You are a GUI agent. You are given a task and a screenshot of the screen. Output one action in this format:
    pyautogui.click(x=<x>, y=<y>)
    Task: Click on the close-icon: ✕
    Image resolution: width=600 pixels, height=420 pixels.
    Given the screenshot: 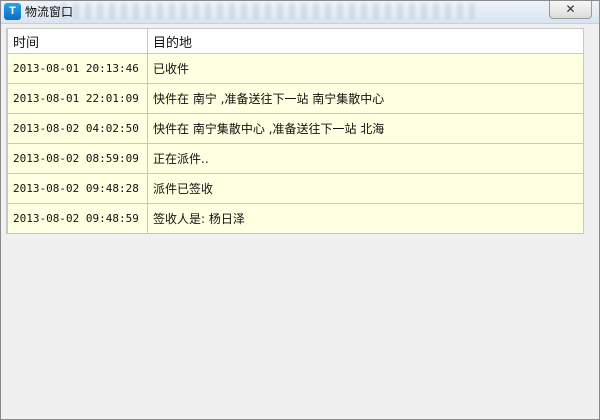 What is the action you would take?
    pyautogui.click(x=570, y=9)
    